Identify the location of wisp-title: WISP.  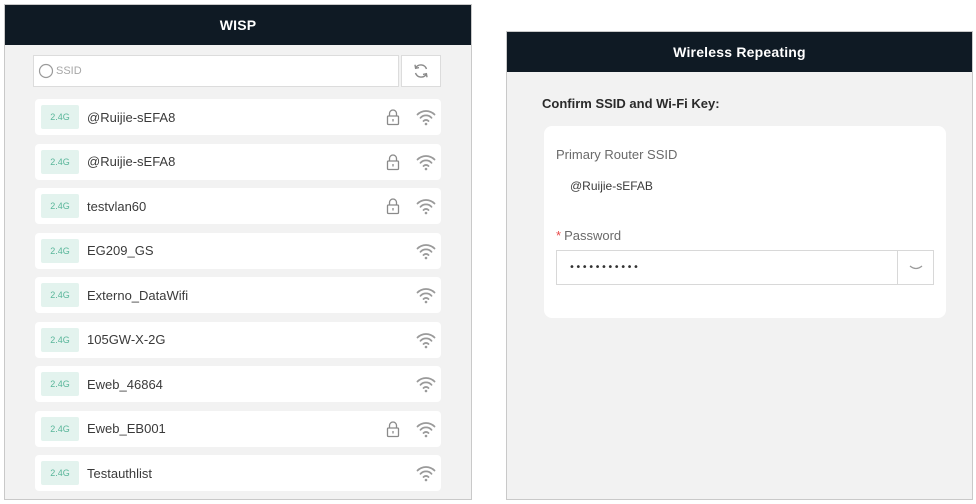
(238, 25).